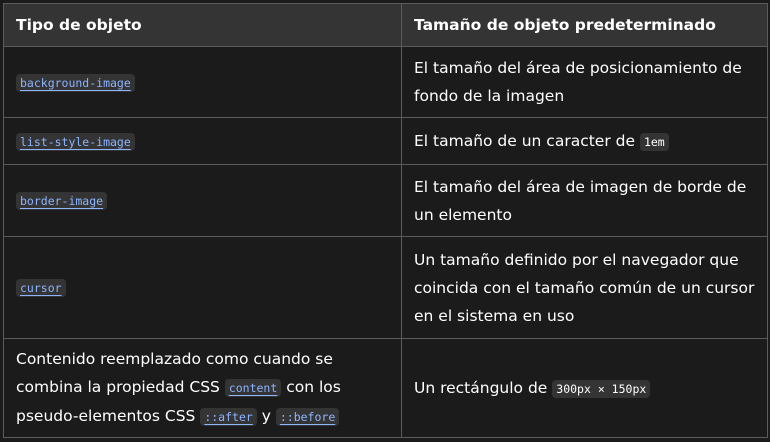 This screenshot has width=770, height=442. I want to click on content-code: content, so click(253, 388).